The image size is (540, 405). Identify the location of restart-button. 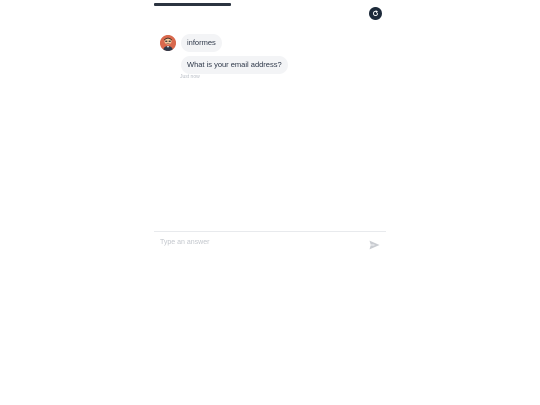
(375, 13).